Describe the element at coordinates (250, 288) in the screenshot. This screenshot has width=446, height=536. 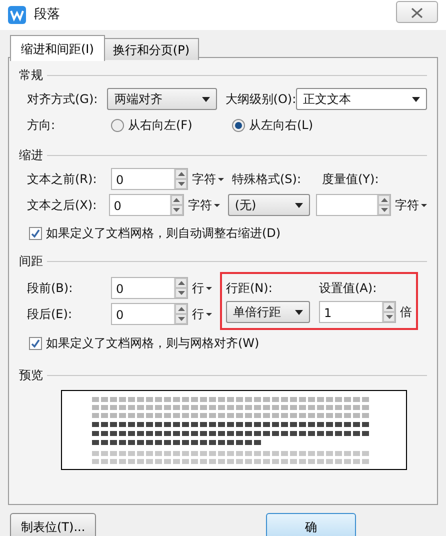
I see `field-label: 行距(N):` at that location.